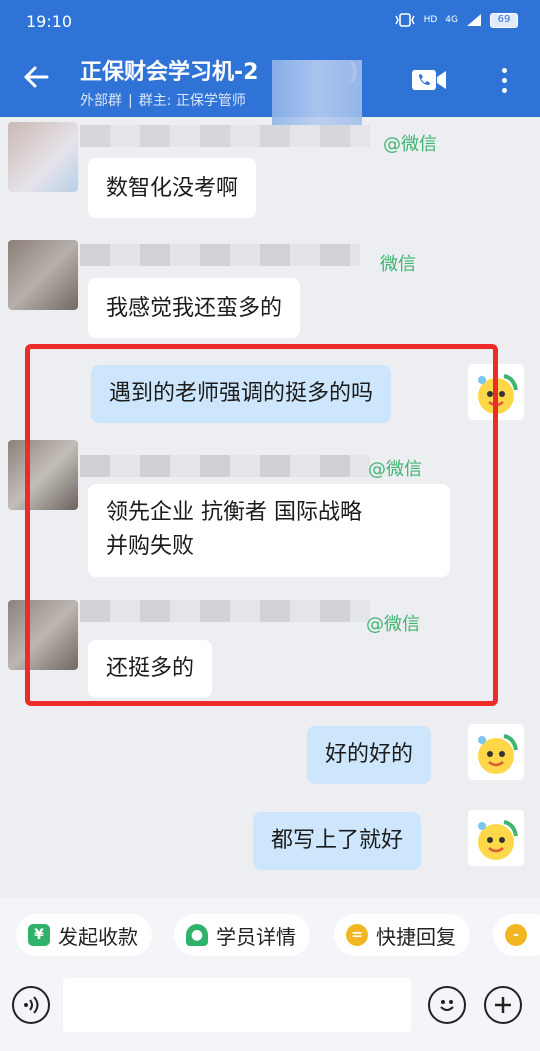 This screenshot has width=540, height=1051. I want to click on student-details-button: ● 学员详情, so click(242, 935).